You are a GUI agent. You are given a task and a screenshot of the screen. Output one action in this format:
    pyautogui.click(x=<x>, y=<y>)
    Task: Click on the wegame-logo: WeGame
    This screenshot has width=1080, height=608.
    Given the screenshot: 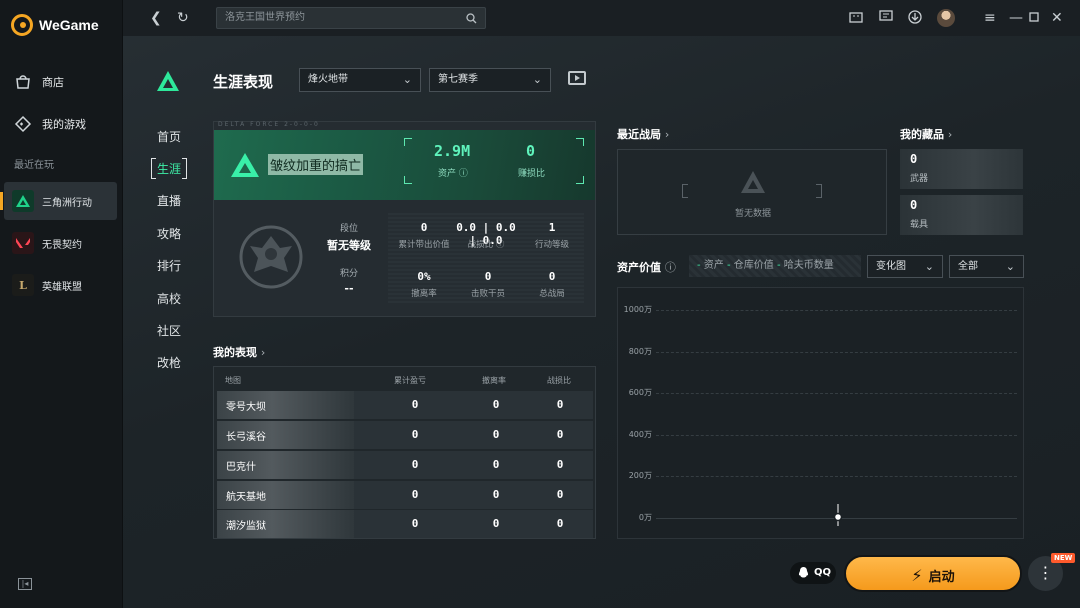 What is the action you would take?
    pyautogui.click(x=55, y=25)
    